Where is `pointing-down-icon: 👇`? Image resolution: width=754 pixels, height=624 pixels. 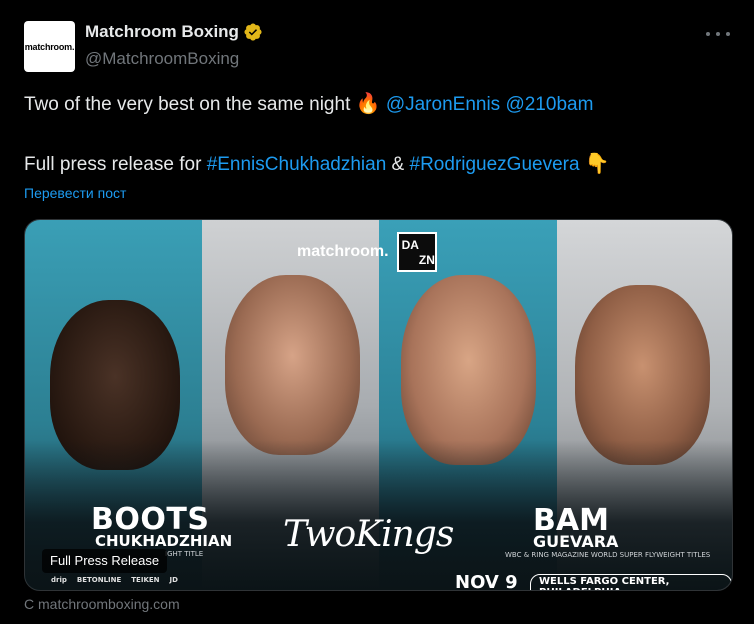 pointing-down-icon: 👇 is located at coordinates (597, 164).